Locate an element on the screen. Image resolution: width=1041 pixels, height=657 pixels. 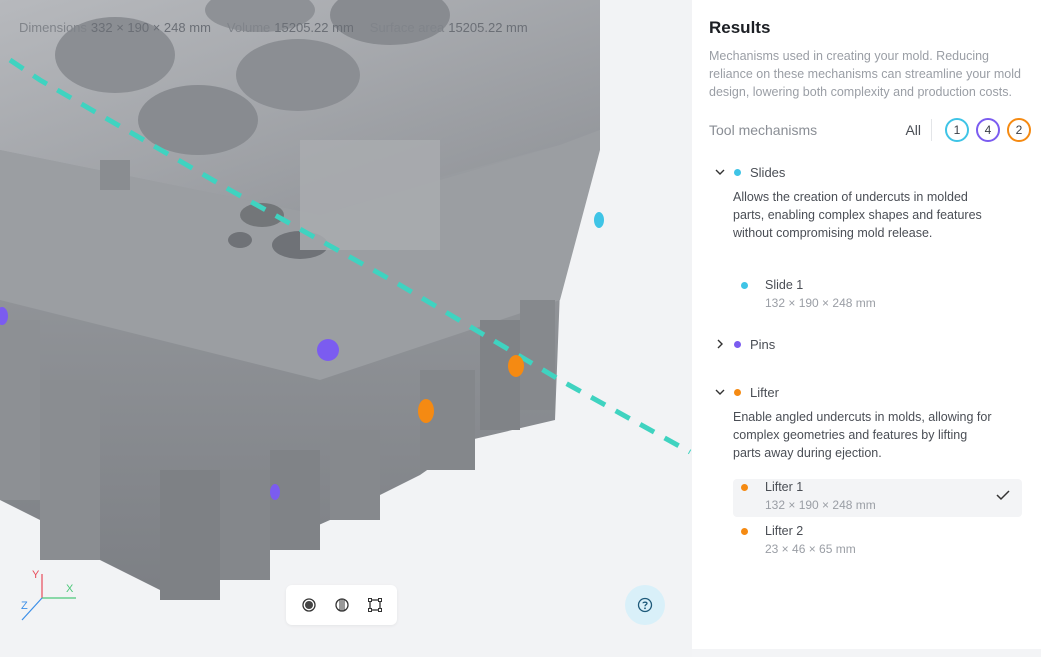
filter-slides-button: 1 is located at coordinates (957, 130).